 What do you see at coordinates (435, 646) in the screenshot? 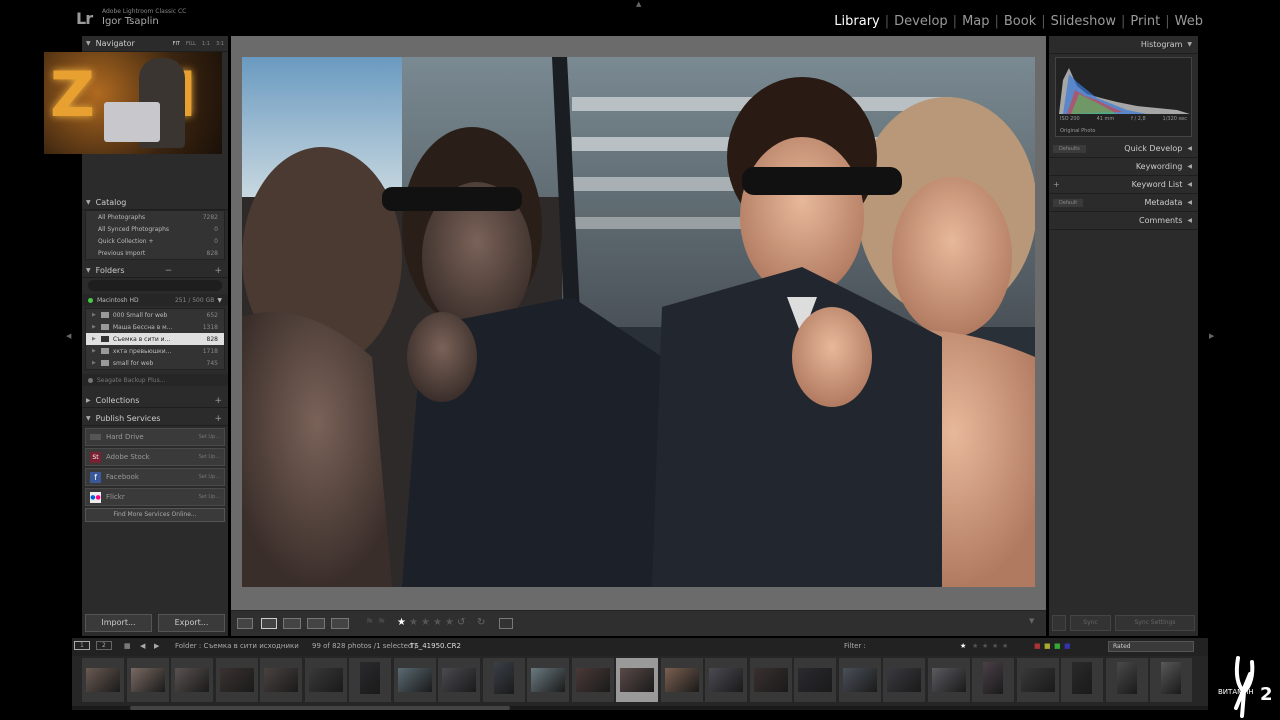
I see `filmstrip-filename: TS_41950.CR2` at bounding box center [435, 646].